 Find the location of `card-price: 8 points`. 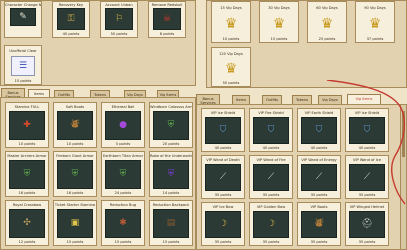

card-price: 8 points is located at coordinates (167, 34).